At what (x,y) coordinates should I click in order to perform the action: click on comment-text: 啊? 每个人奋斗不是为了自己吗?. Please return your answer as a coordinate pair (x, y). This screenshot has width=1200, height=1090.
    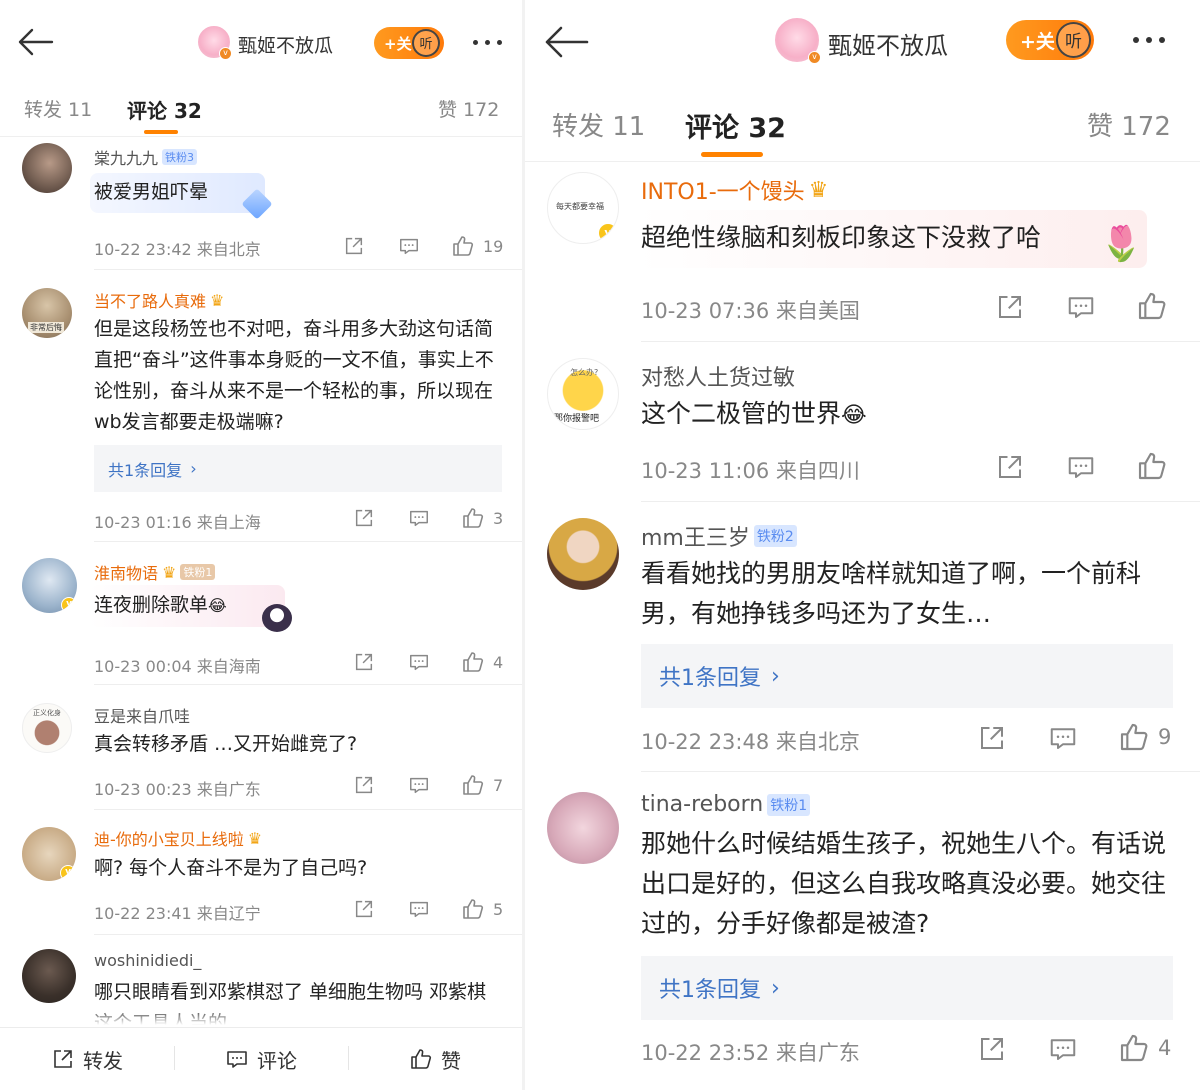
    Looking at the image, I should click on (231, 868).